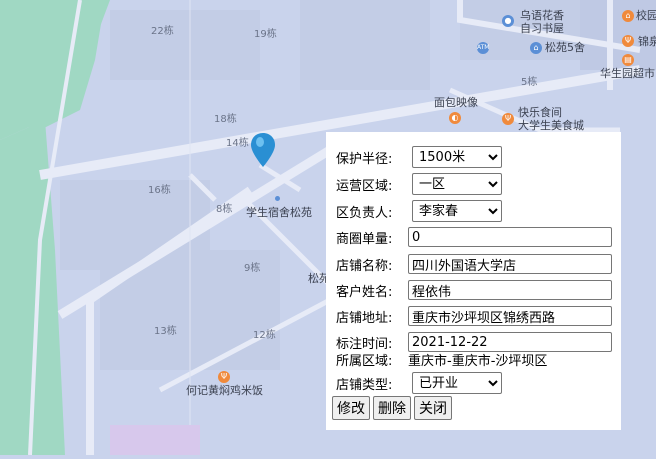 Image resolution: width=656 pixels, height=459 pixels. What do you see at coordinates (364, 318) in the screenshot?
I see `shop-address-label: 店铺地址:` at bounding box center [364, 318].